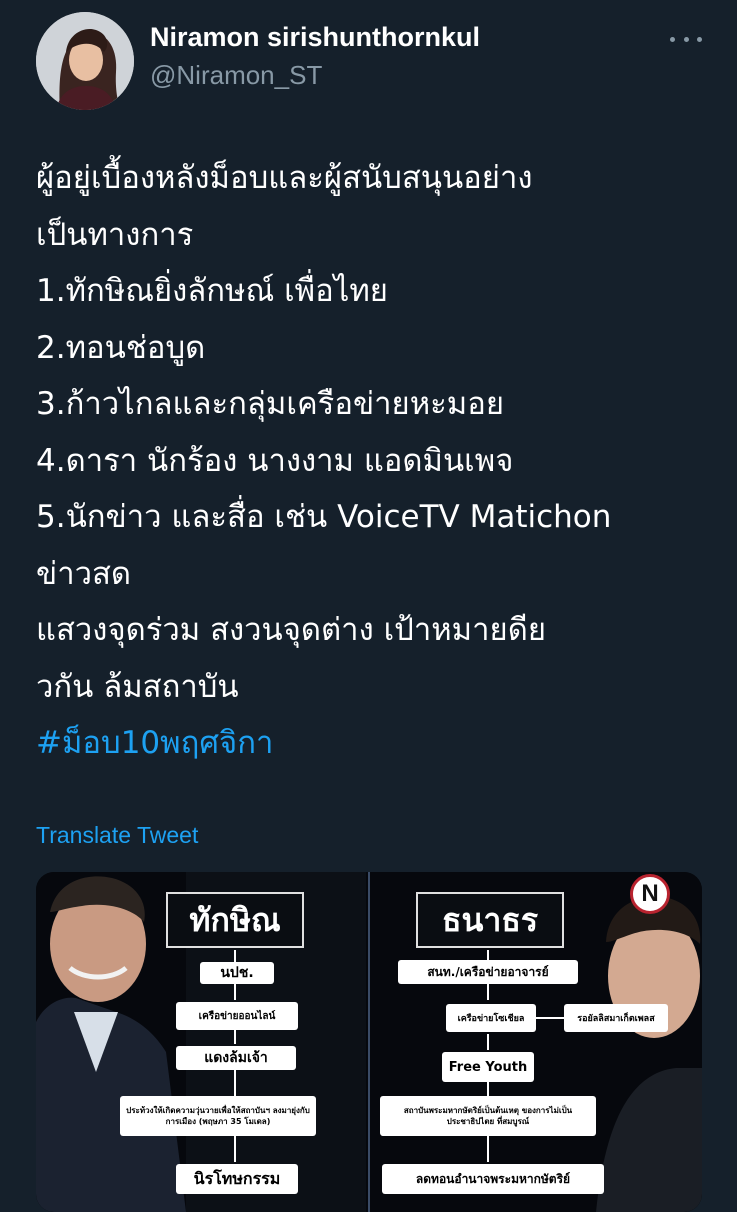  Describe the element at coordinates (650, 894) in the screenshot. I see `news-logo-icon: N` at that location.